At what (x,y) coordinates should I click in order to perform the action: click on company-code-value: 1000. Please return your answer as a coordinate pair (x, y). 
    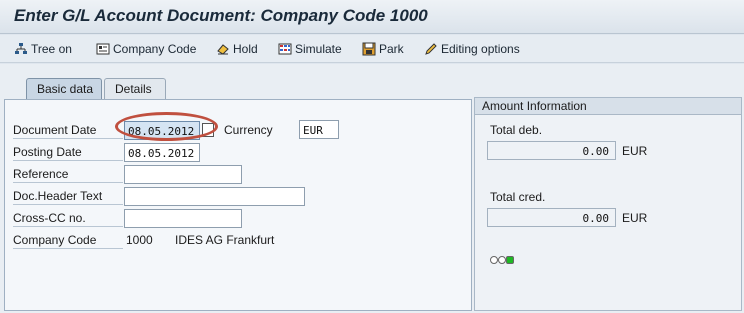
    Looking at the image, I should click on (139, 240).